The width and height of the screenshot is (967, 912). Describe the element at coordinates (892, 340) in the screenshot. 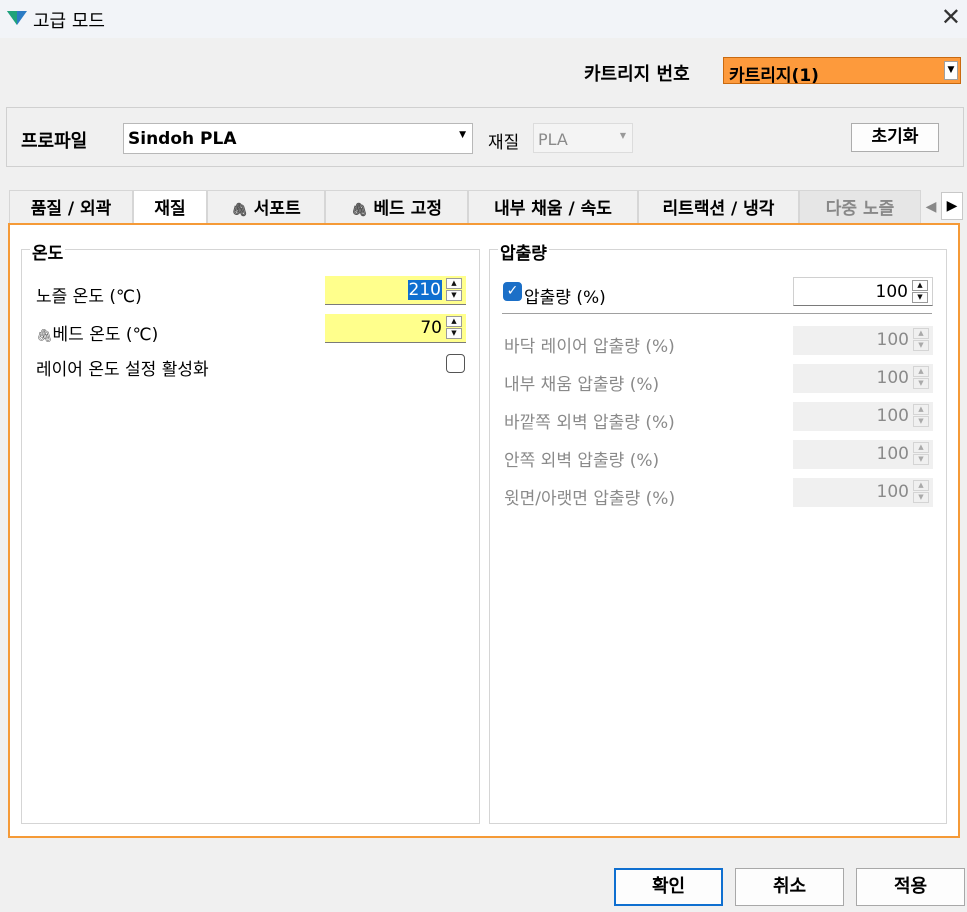

I see `bottom-layer-extrusion-value: 100` at that location.